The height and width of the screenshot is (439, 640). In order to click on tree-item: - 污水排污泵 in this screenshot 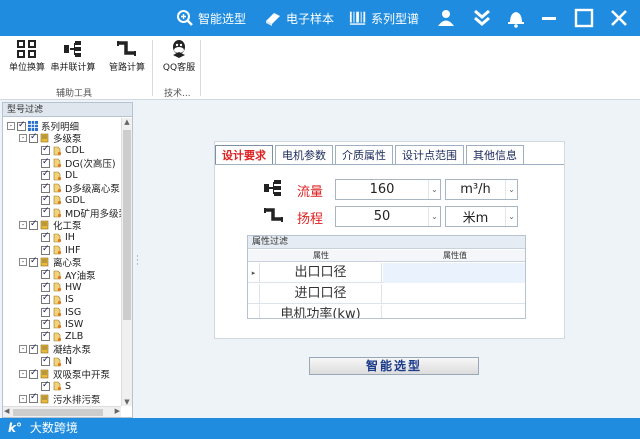, I will do `click(60, 399)`.